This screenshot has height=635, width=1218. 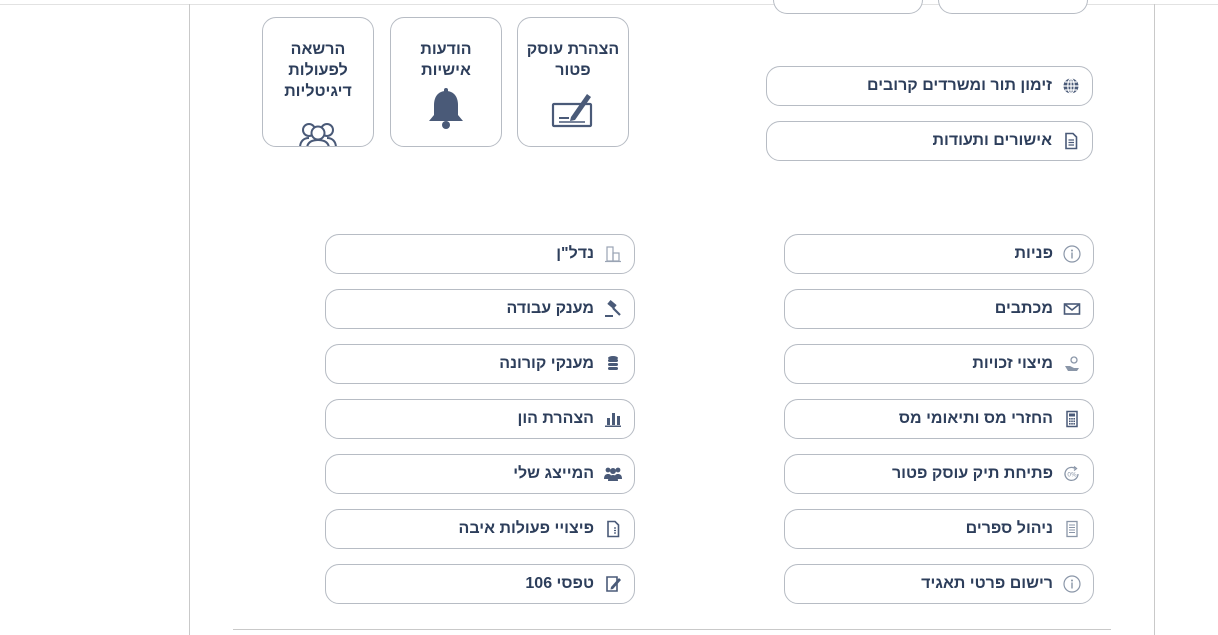 I want to click on open-exempt-file-link: 0% פתיחת תיק עוסק פטור, so click(x=939, y=474).